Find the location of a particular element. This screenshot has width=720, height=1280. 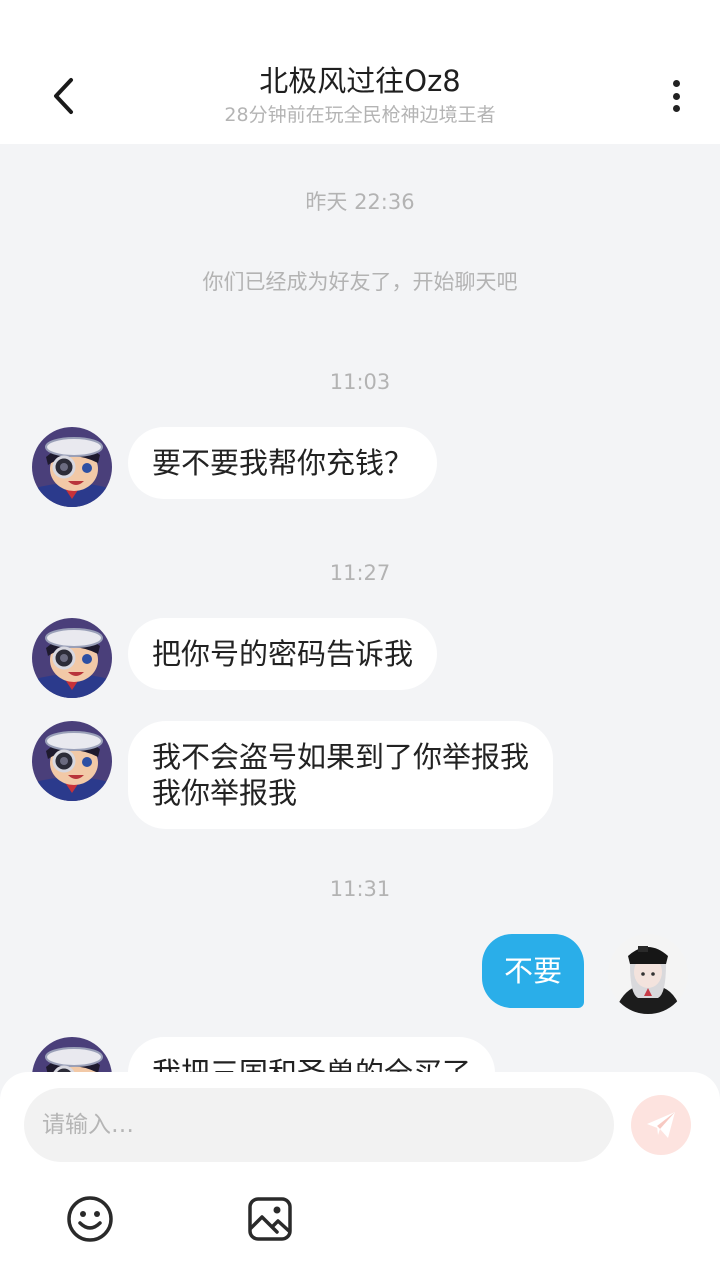

friend-message-bubble: 我不会盗号如果到了你举报我 我你举报我 is located at coordinates (341, 775).